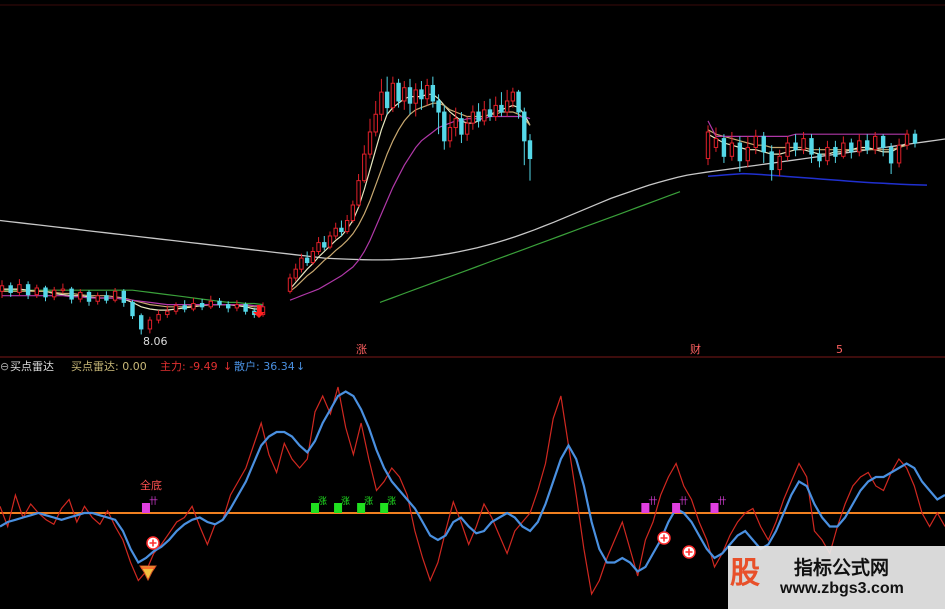 The image size is (945, 609). Describe the element at coordinates (155, 341) in the screenshot. I see `low-price-label: 8.06` at that location.